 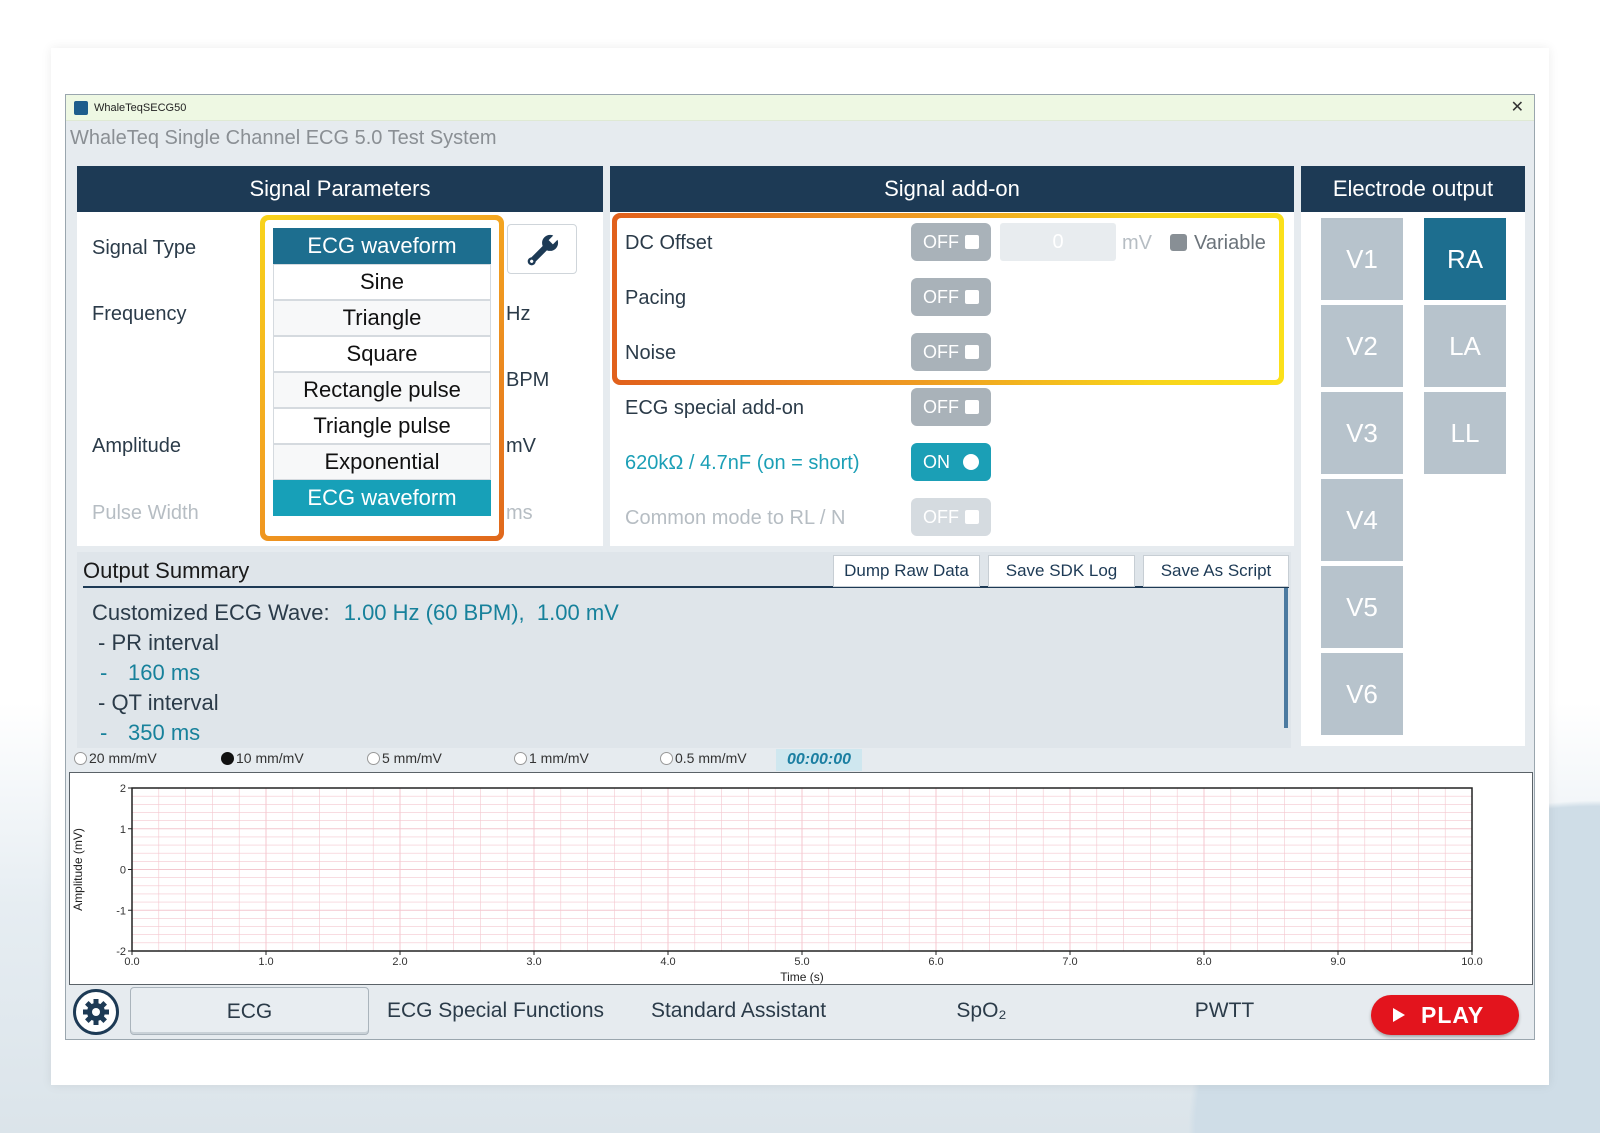 I want to click on waveform-settings-button, so click(x=542, y=249).